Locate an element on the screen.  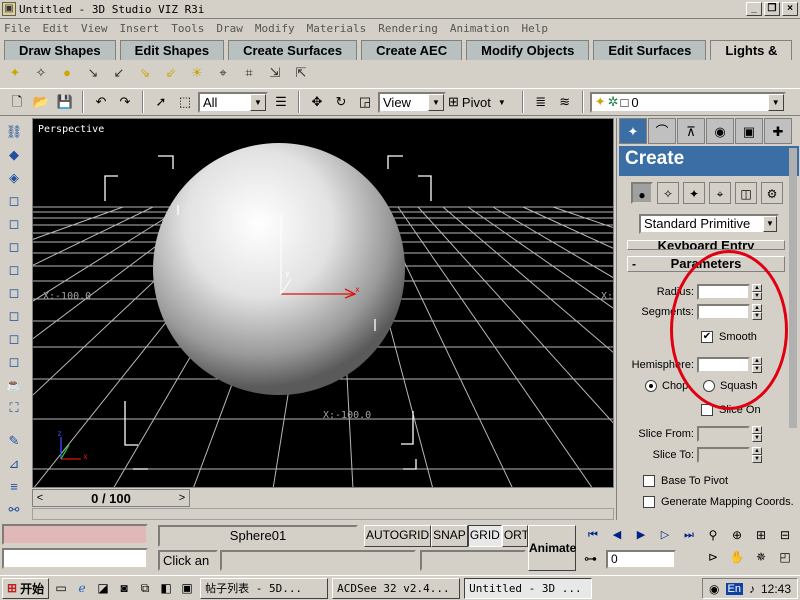
save-file-icon: 💾 is located at coordinates (65, 102).